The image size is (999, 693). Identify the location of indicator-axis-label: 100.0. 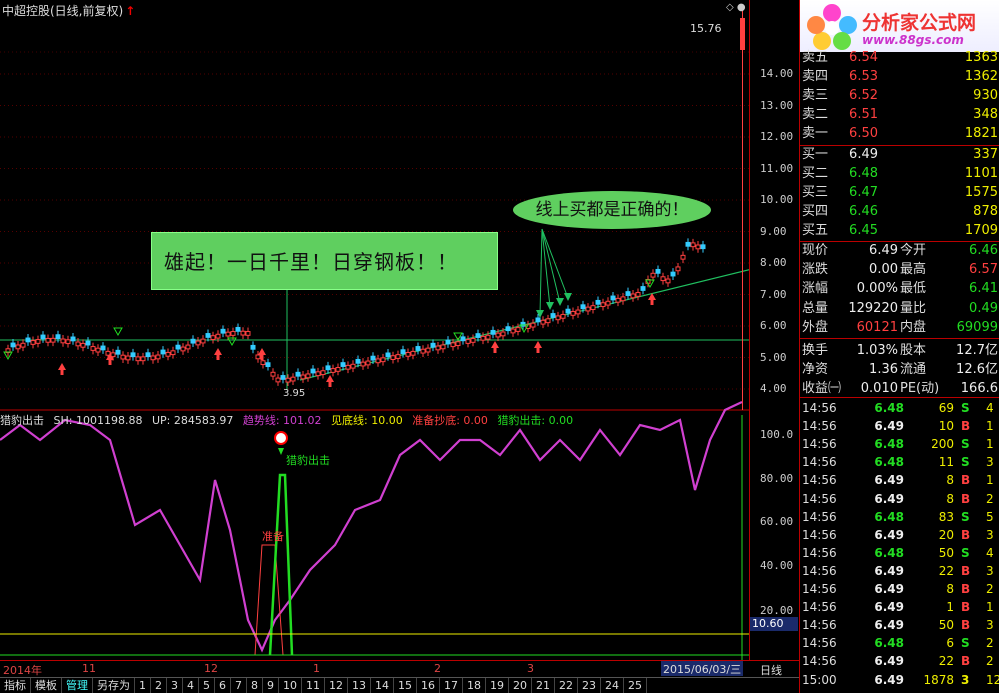
(777, 434).